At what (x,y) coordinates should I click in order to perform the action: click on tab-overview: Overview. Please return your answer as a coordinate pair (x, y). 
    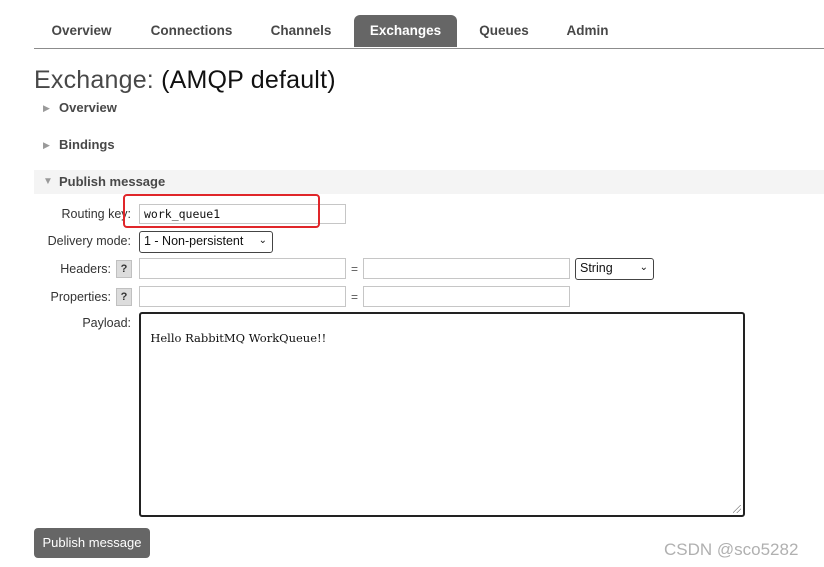
    Looking at the image, I should click on (81, 31).